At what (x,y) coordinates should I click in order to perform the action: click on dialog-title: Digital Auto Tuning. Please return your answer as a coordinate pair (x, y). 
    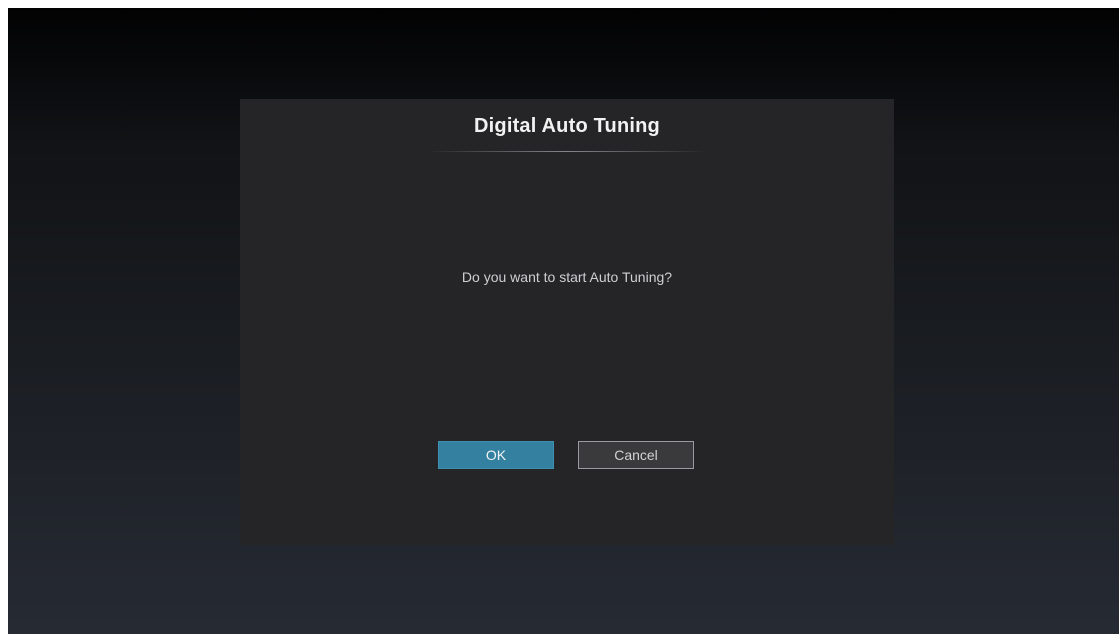
    Looking at the image, I should click on (567, 126).